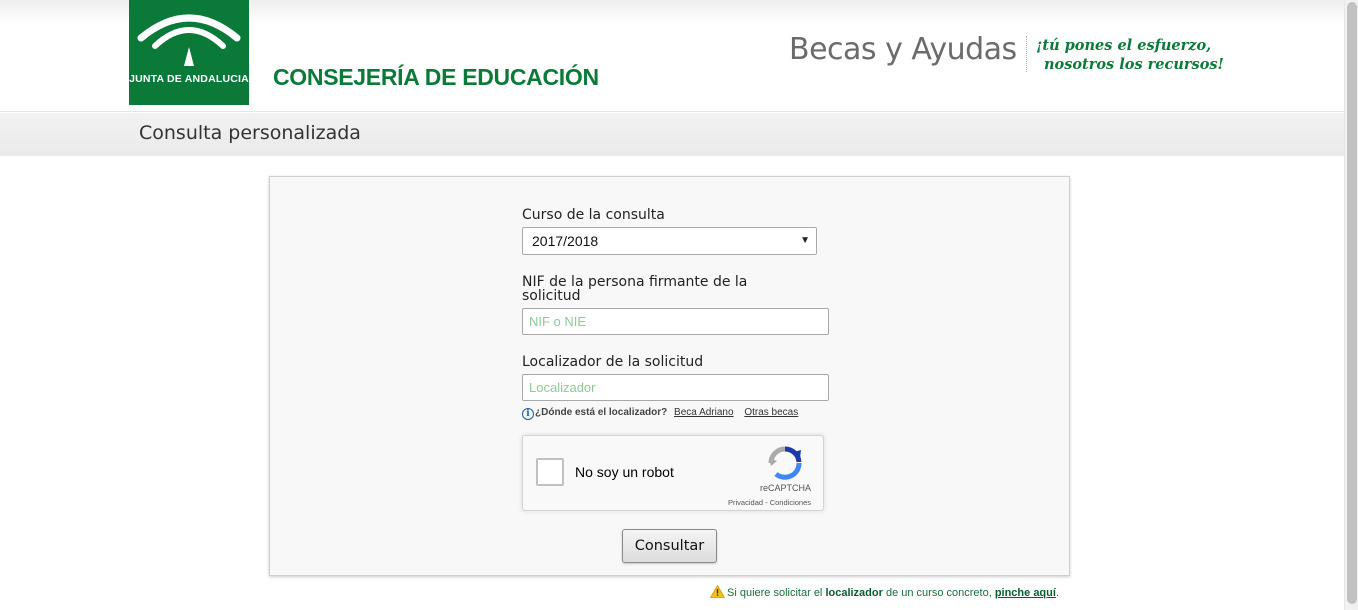  Describe the element at coordinates (189, 79) in the screenshot. I see `logo-text: JUNTA DE ANDALUCIA` at that location.